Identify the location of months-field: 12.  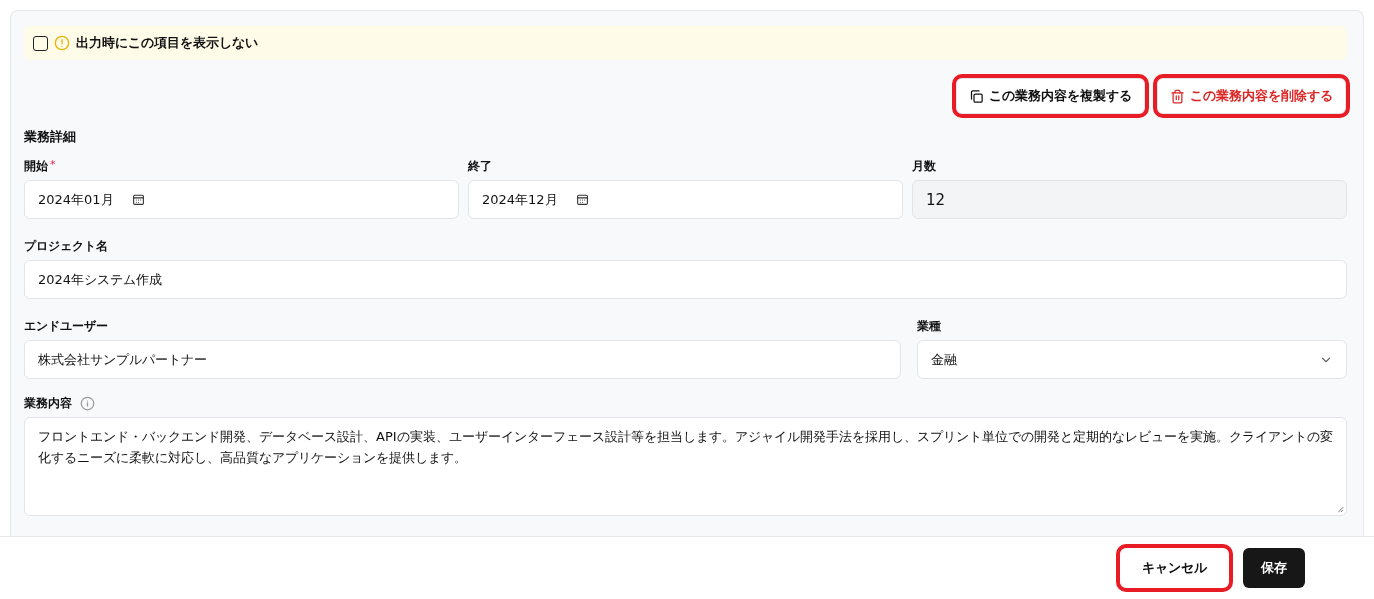
(1129, 199).